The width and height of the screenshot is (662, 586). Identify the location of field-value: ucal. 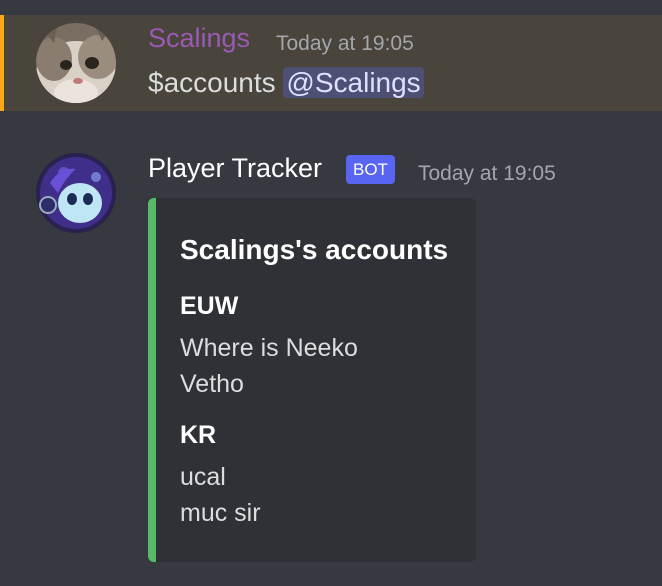
(203, 477).